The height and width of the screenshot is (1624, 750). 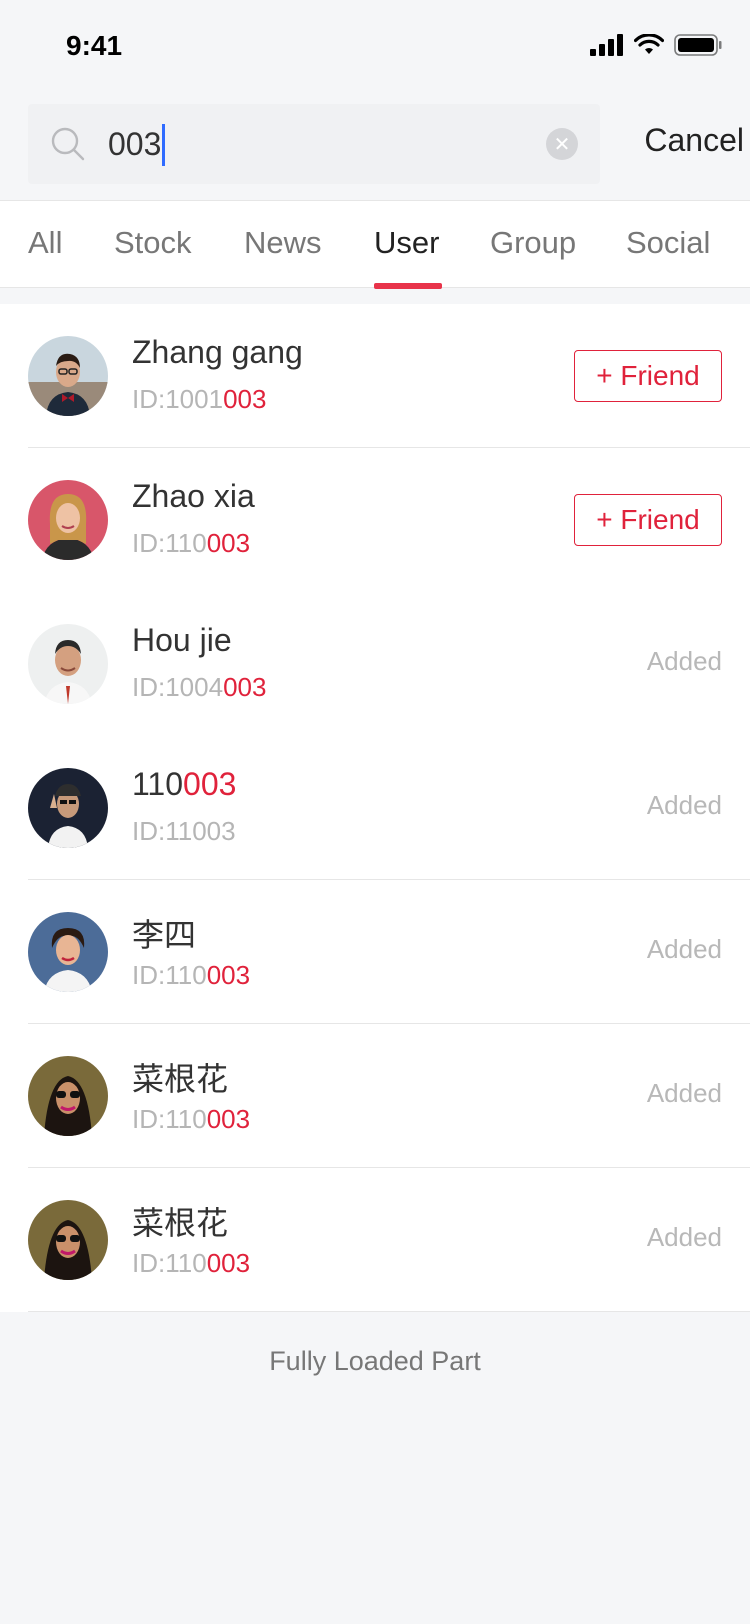 What do you see at coordinates (375, 952) in the screenshot?
I see `list-item: 李四 ID:110003 Added` at bounding box center [375, 952].